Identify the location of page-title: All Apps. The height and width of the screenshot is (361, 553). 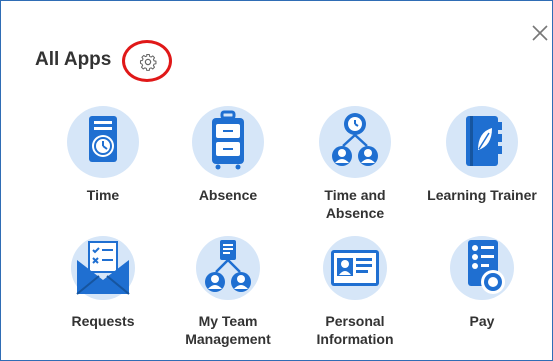
(73, 59).